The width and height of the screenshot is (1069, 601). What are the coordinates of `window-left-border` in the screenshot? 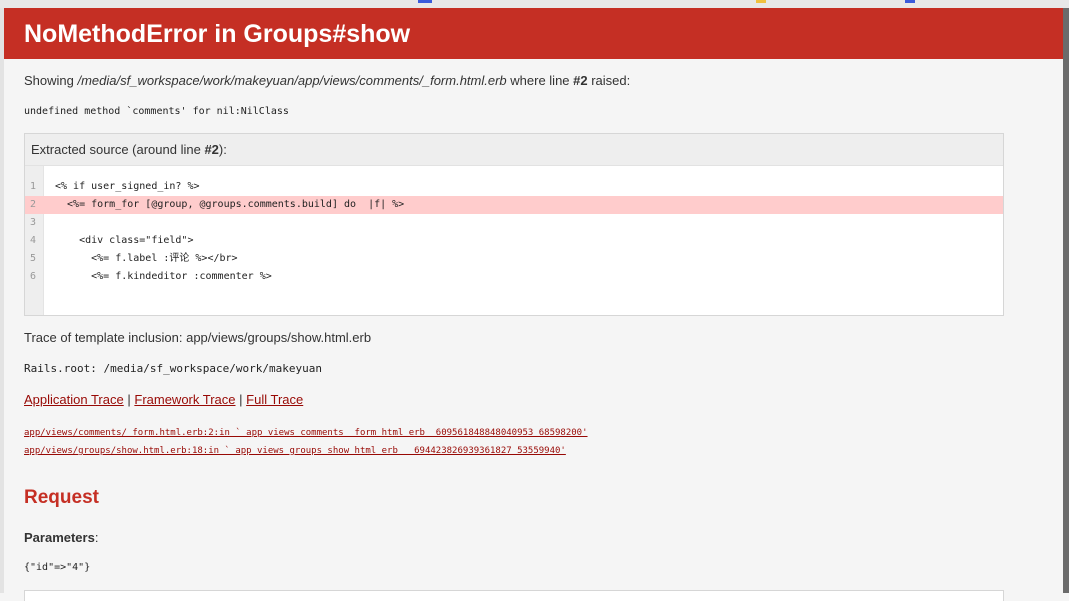 It's located at (2, 300).